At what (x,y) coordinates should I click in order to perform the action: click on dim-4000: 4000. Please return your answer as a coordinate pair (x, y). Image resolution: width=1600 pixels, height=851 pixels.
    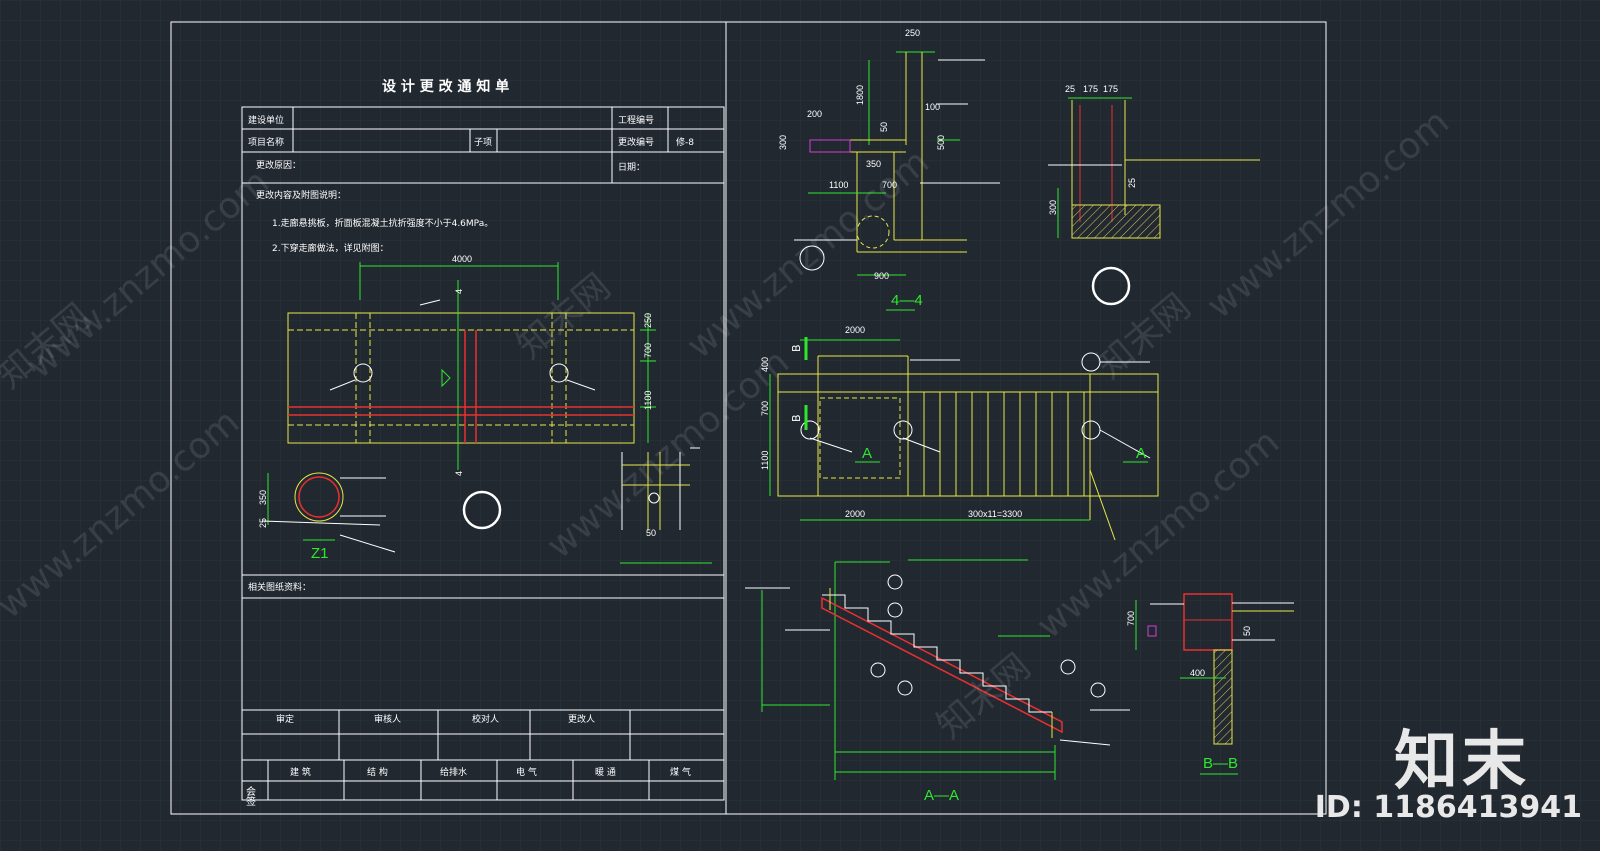
    Looking at the image, I should click on (462, 259).